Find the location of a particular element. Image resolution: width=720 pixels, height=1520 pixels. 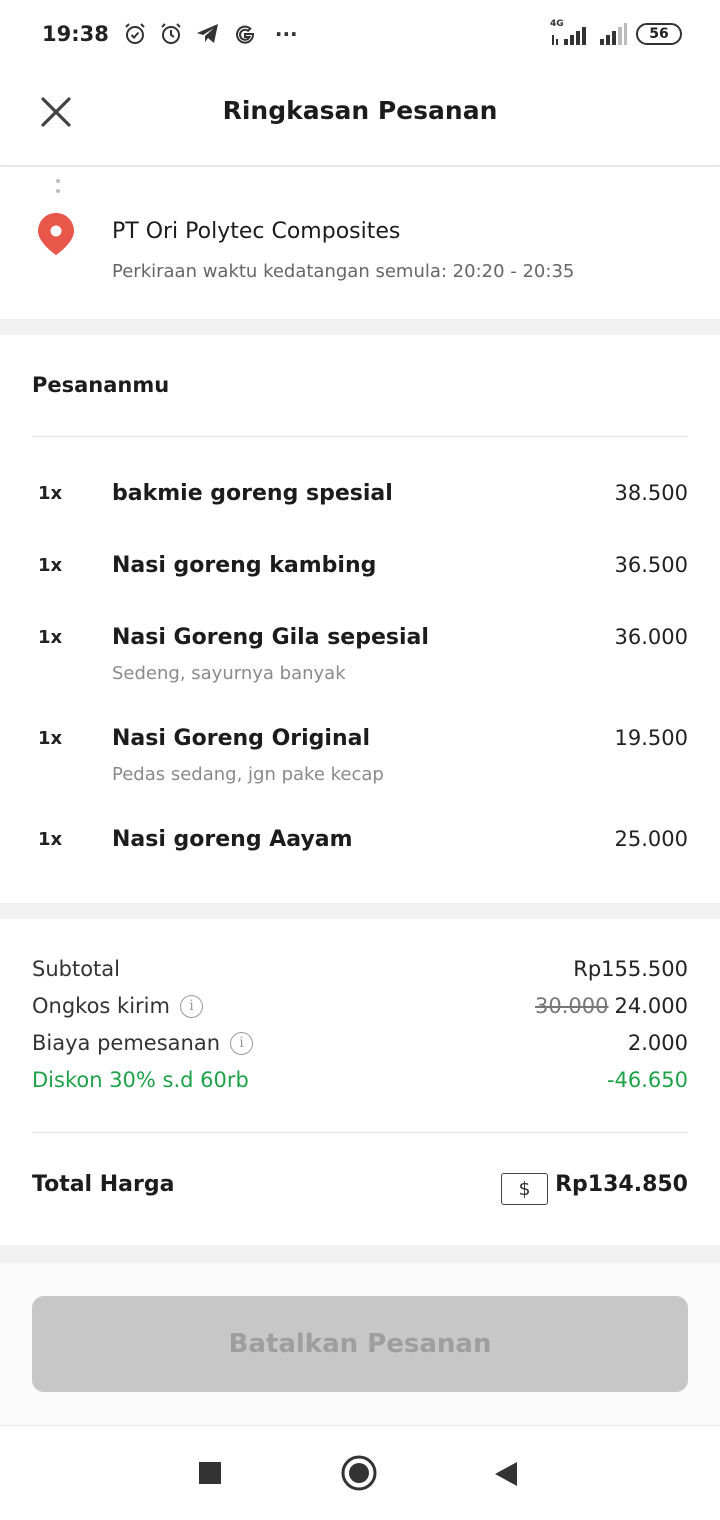

delivery-fee-row: Ongkos kirim i 30.000 24.000 is located at coordinates (360, 1011).